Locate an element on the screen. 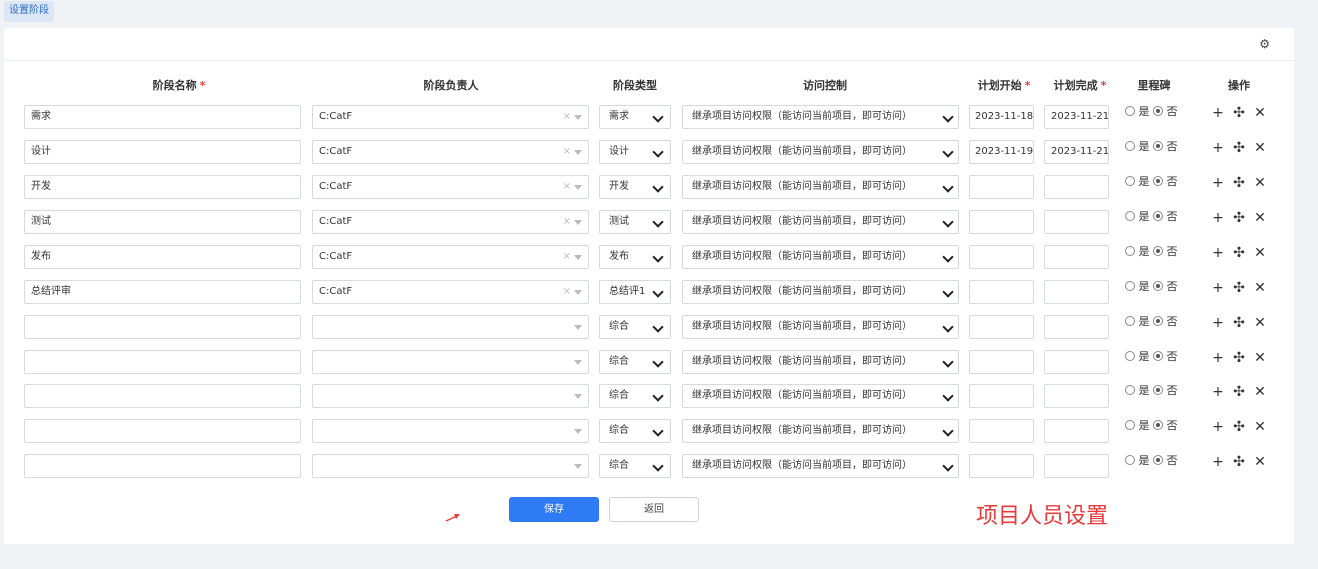 Image resolution: width=1318 pixels, height=569 pixels. stage-type-select: 总结评1 is located at coordinates (635, 292).